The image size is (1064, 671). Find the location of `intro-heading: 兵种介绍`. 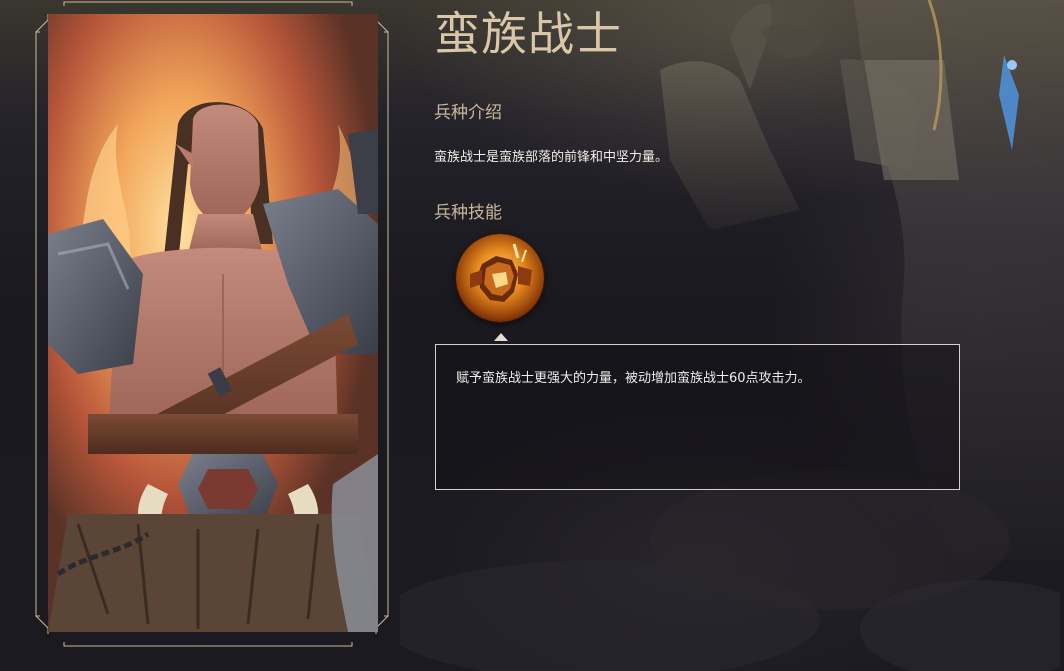

intro-heading: 兵种介绍 is located at coordinates (468, 113).